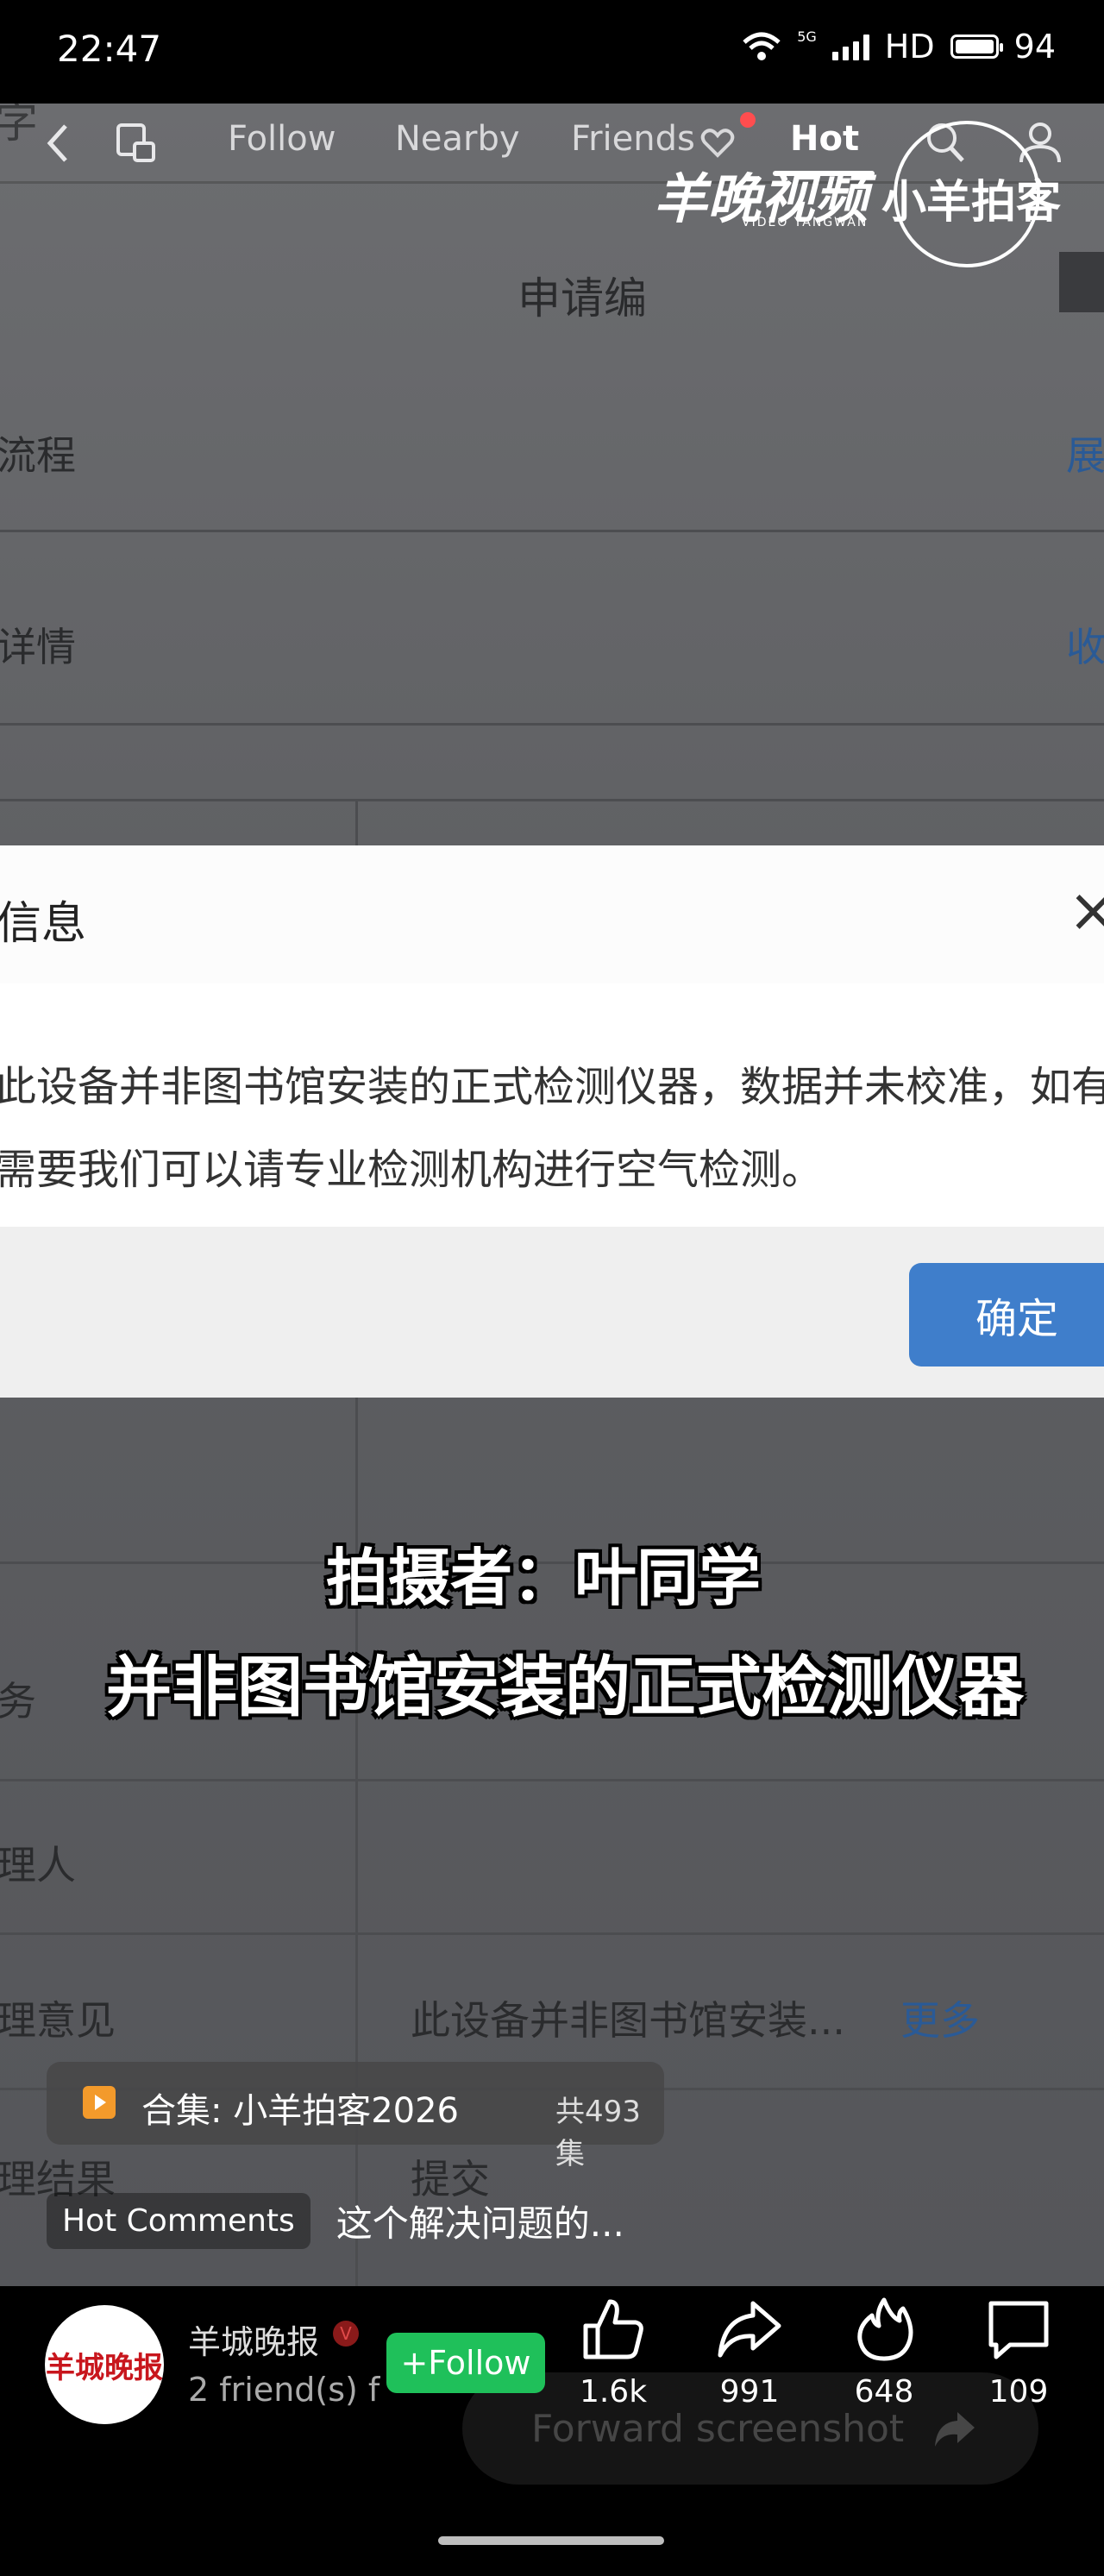 The width and height of the screenshot is (1104, 2576). I want to click on fire-count: 648, so click(884, 2392).